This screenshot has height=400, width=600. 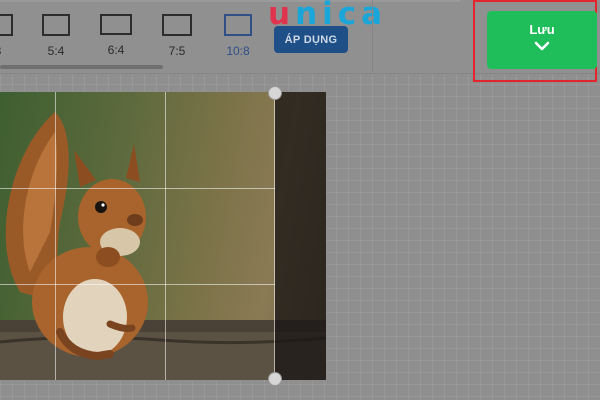 I want to click on ratio-option-10-8: 10:8, so click(x=238, y=36).